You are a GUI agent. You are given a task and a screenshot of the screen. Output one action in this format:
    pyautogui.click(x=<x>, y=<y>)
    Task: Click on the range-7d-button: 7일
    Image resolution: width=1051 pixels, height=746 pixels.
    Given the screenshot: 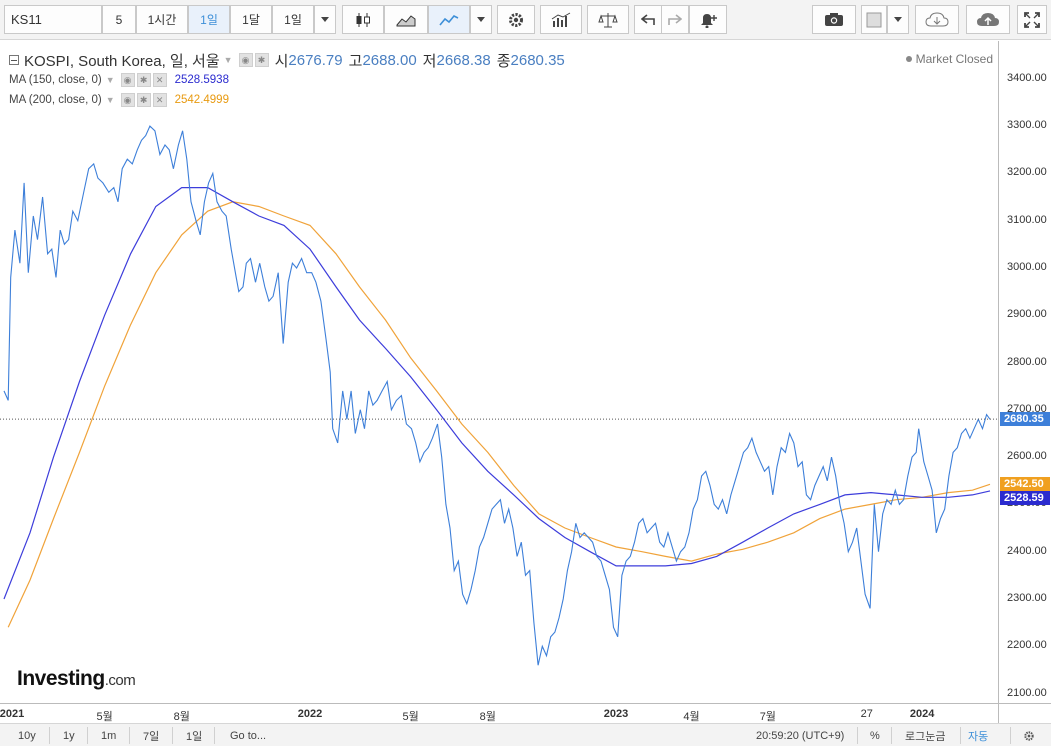 What is the action you would take?
    pyautogui.click(x=151, y=735)
    